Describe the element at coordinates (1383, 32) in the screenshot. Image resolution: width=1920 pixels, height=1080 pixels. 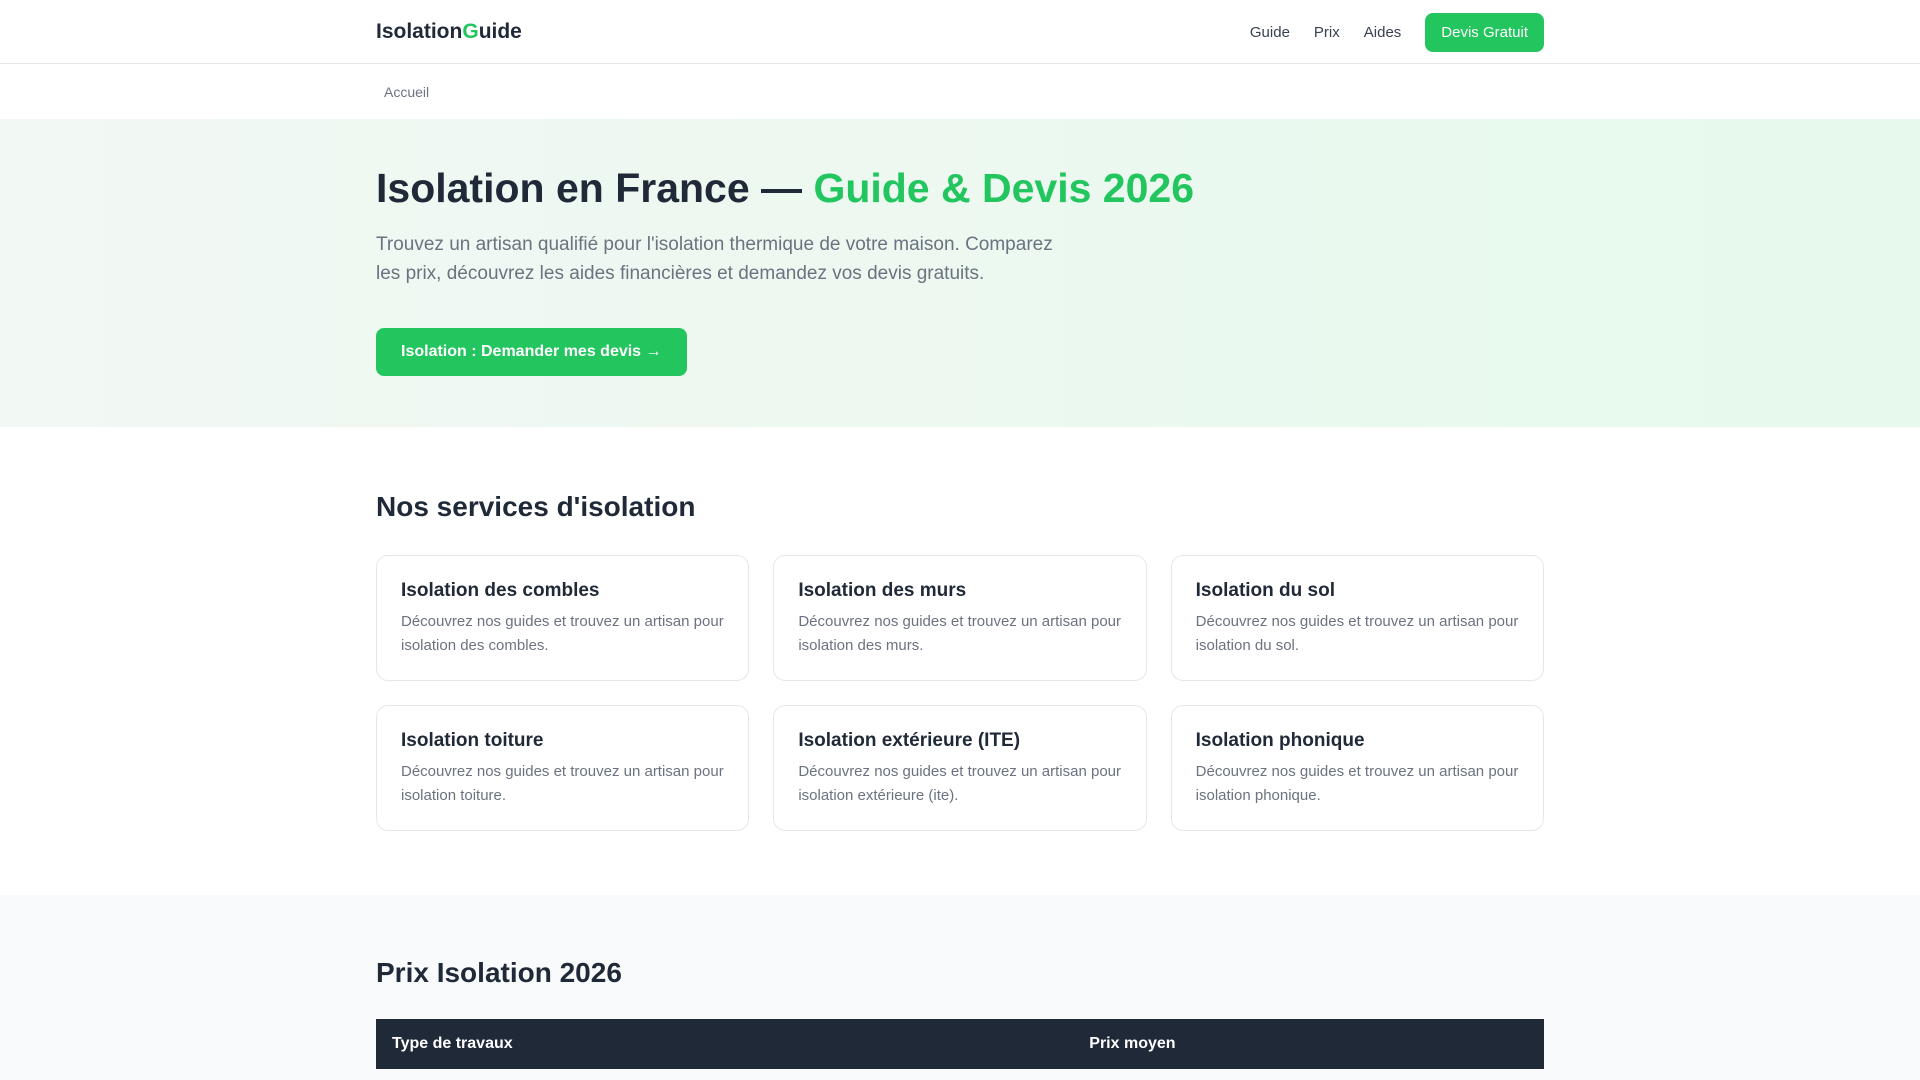
I see `nav-aides: Aides` at that location.